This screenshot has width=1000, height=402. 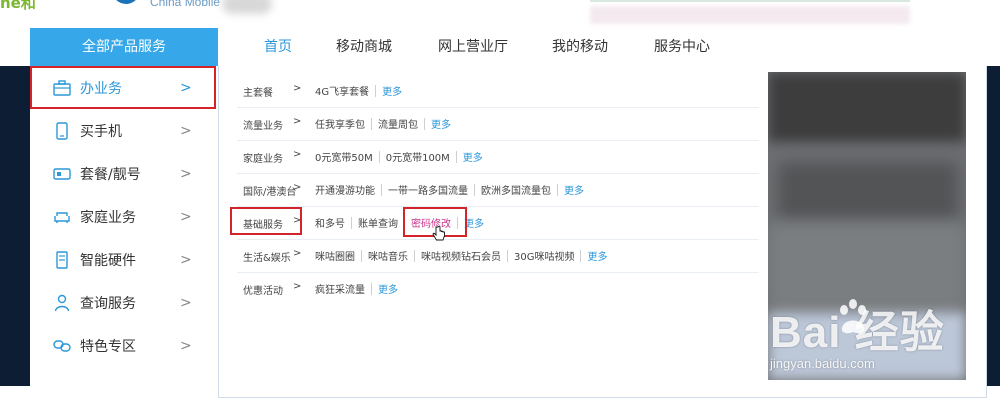 I want to click on menu-row-label: 国际/港澳台, so click(x=270, y=192).